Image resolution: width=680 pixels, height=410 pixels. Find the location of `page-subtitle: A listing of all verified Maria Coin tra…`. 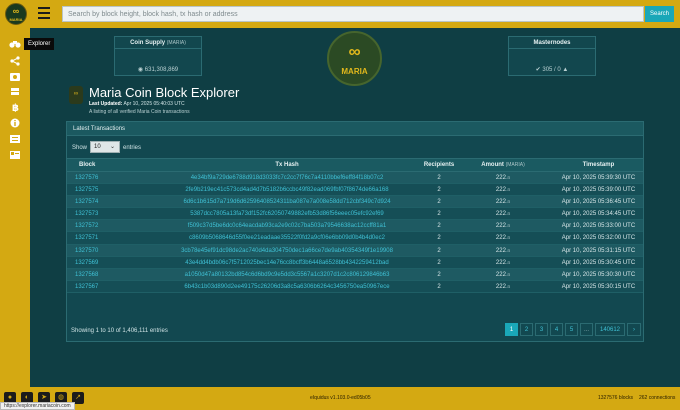

page-subtitle: A listing of all verified Maria Coin tra… is located at coordinates (139, 112).